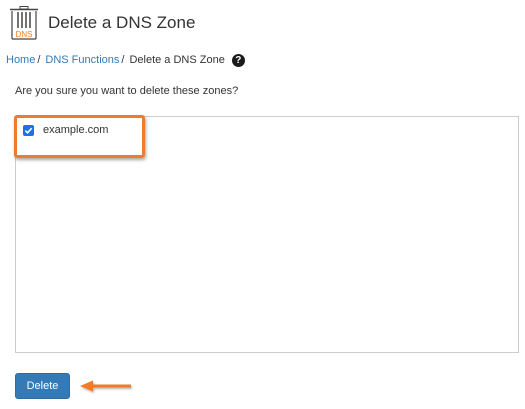 The width and height of the screenshot is (525, 409). Describe the element at coordinates (105, 386) in the screenshot. I see `arrow-left-icon` at that location.